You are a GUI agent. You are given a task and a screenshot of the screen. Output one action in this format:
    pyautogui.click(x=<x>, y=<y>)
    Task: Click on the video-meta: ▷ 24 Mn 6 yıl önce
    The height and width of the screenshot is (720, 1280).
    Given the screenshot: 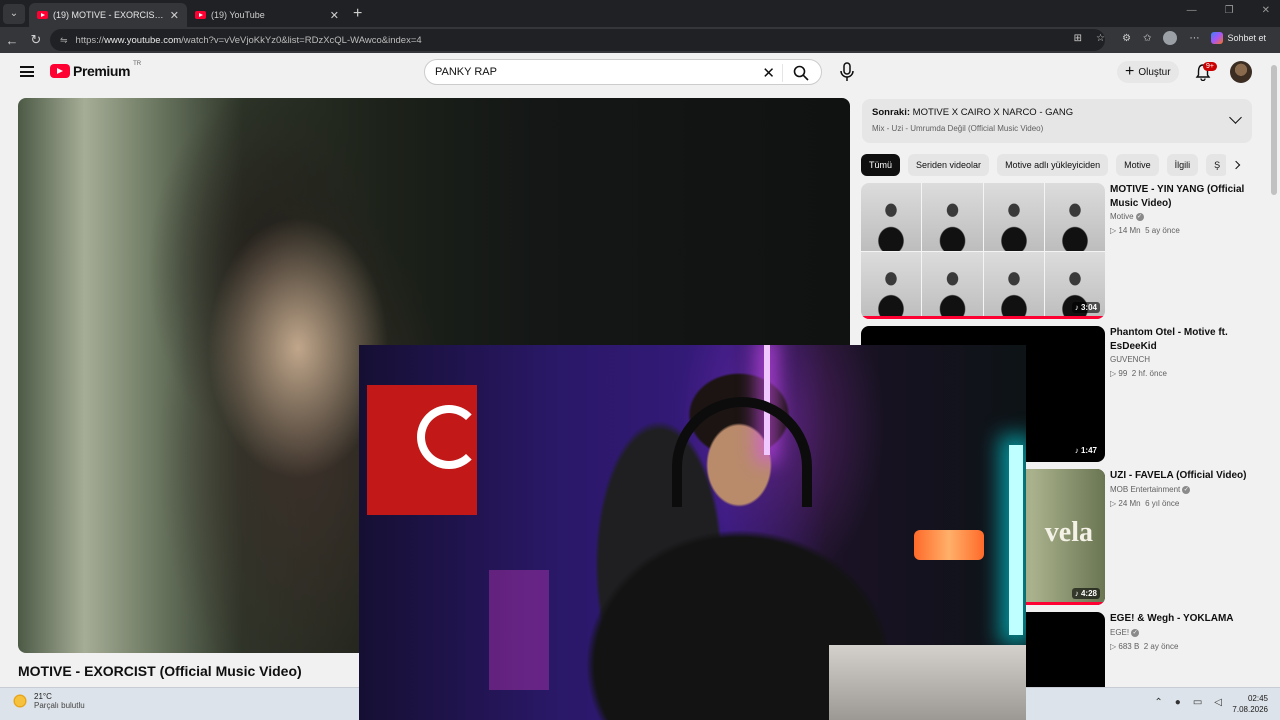 What is the action you would take?
    pyautogui.click(x=1144, y=503)
    